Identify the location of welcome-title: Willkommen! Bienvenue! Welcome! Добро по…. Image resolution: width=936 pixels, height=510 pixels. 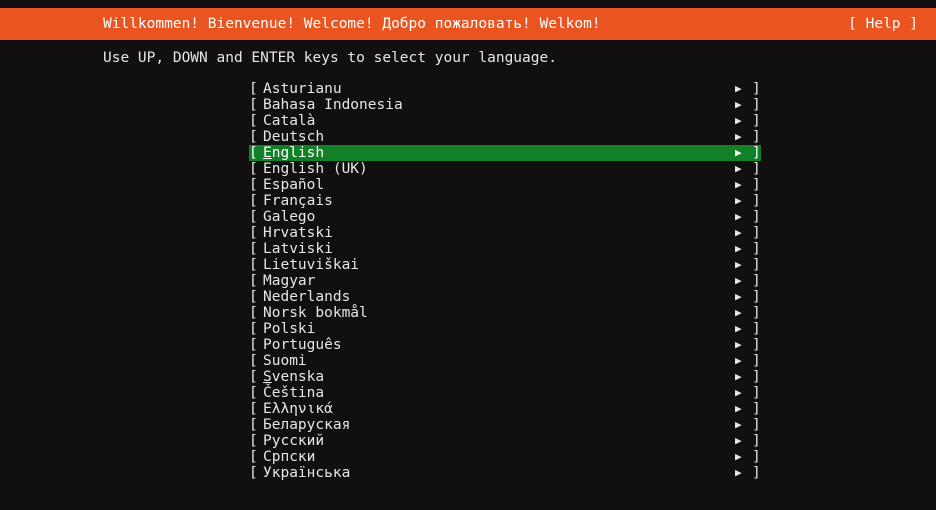
(352, 24).